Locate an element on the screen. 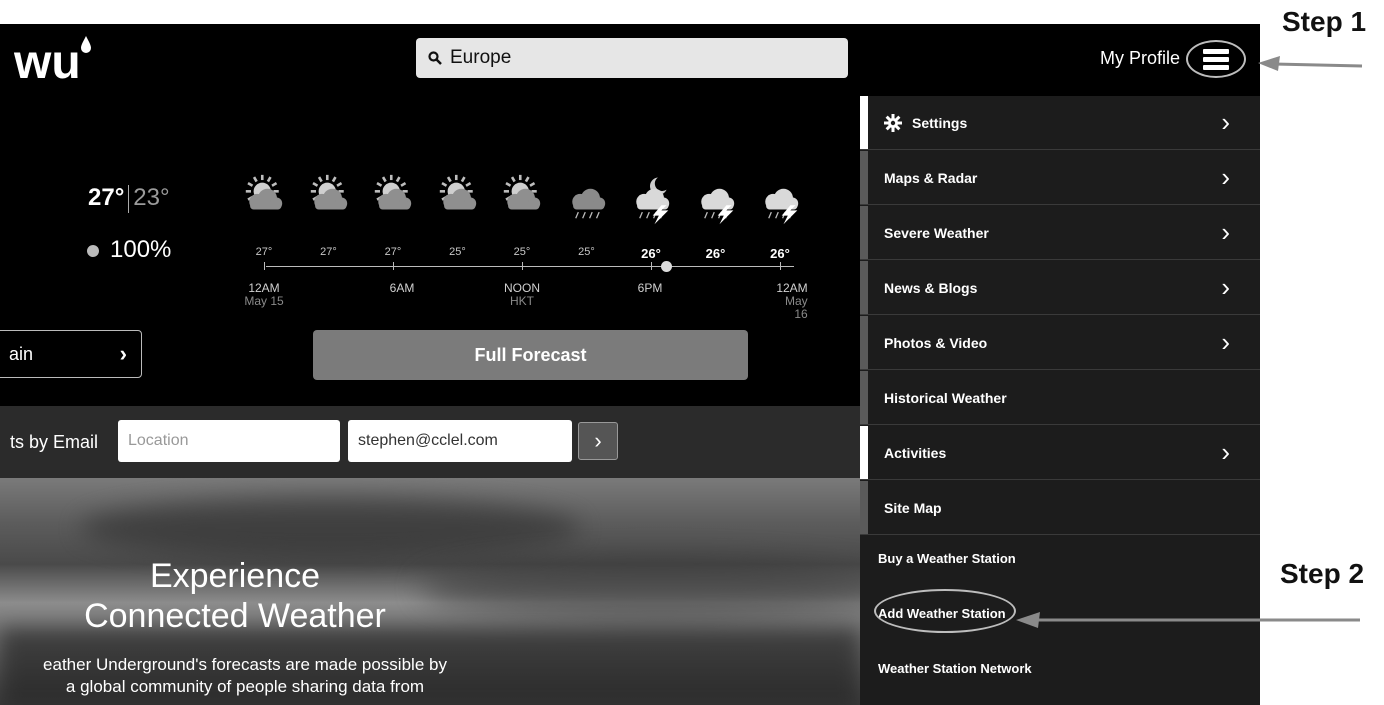  precip-value: 100% is located at coordinates (141, 249).